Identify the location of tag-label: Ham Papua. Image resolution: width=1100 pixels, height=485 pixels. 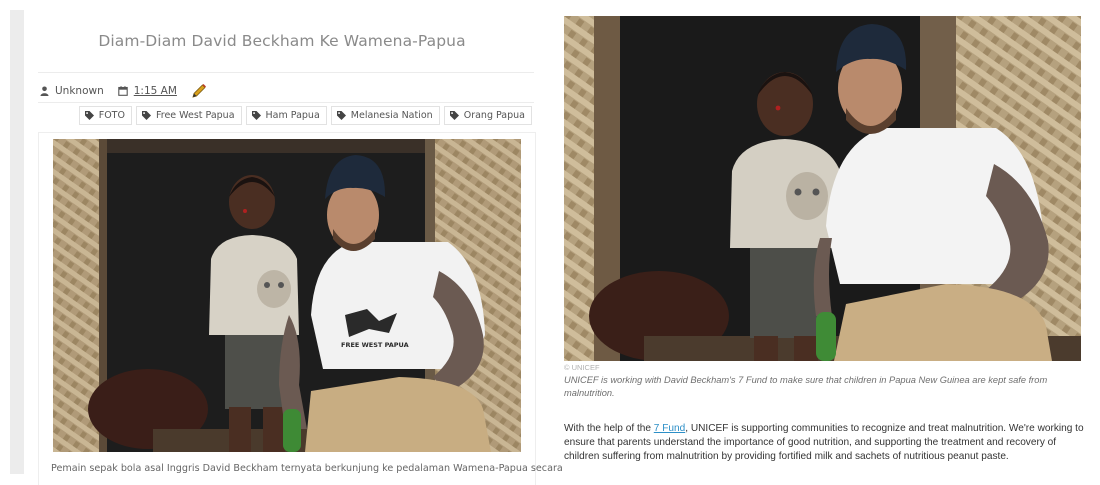
(292, 115).